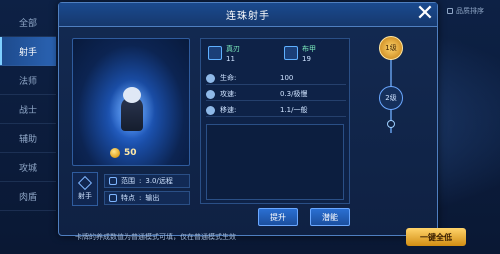 The image size is (500, 254). What do you see at coordinates (210, 94) in the screenshot?
I see `attack-speed-icon` at bounding box center [210, 94].